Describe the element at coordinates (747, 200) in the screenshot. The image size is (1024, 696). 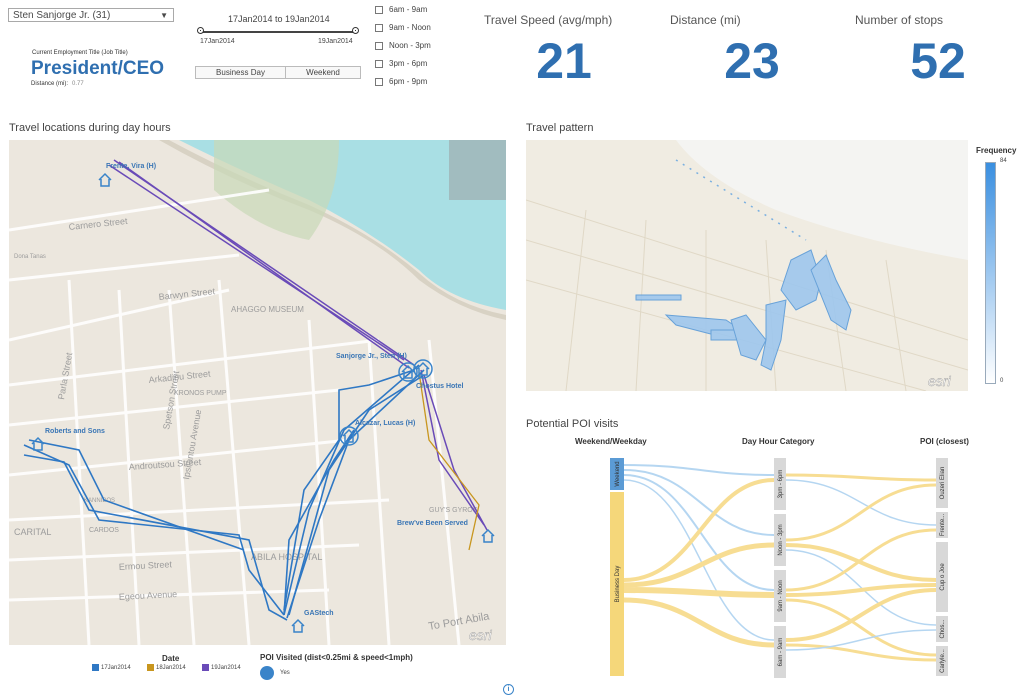
I see `water-area` at that location.